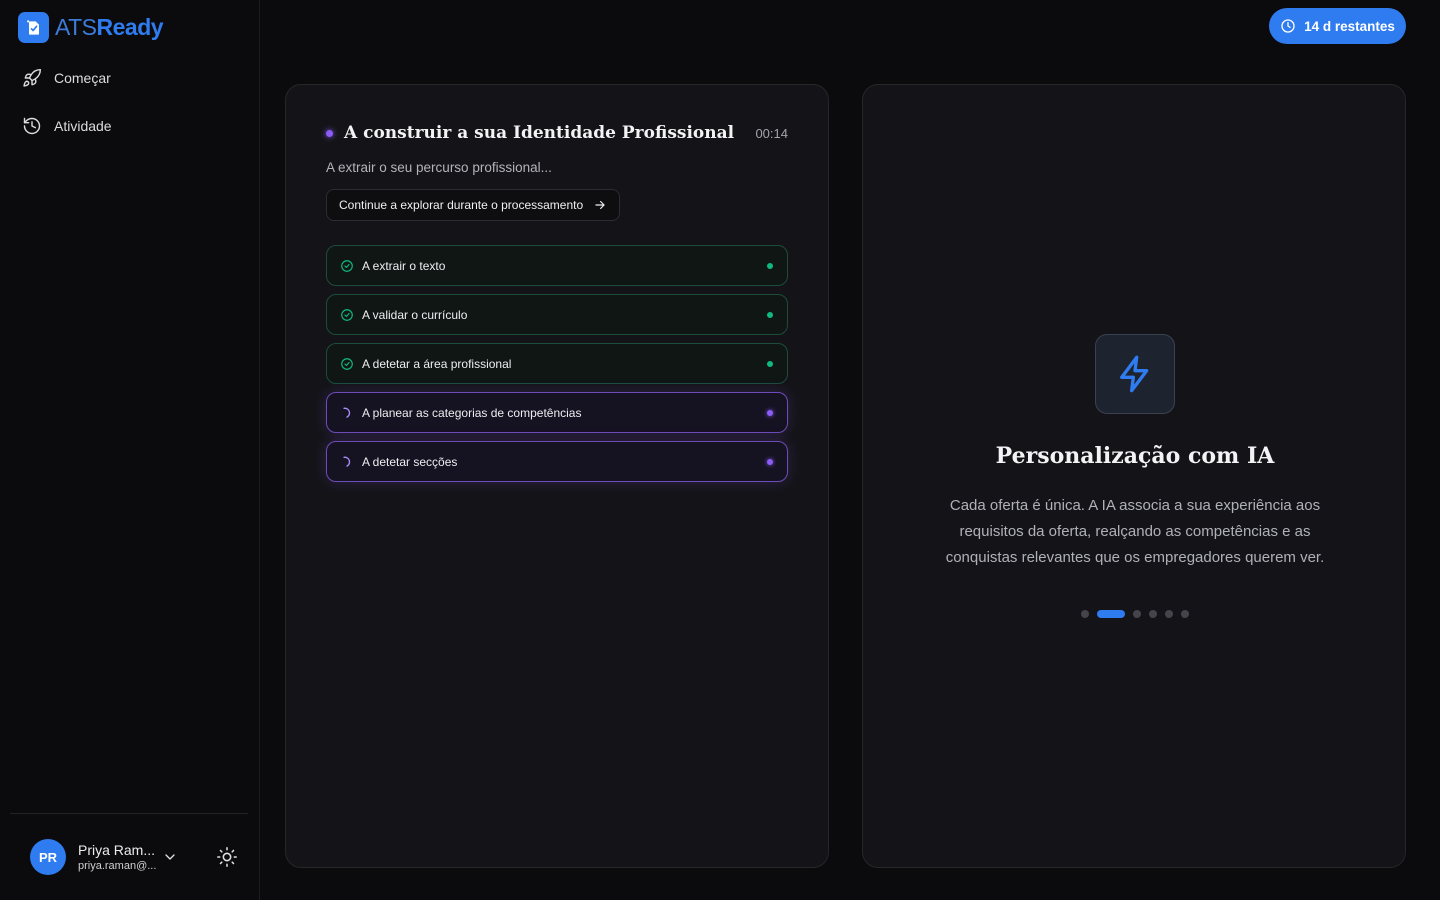 Image resolution: width=1440 pixels, height=900 pixels. Describe the element at coordinates (83, 126) in the screenshot. I see `sidebar-item-label: Atividade` at that location.